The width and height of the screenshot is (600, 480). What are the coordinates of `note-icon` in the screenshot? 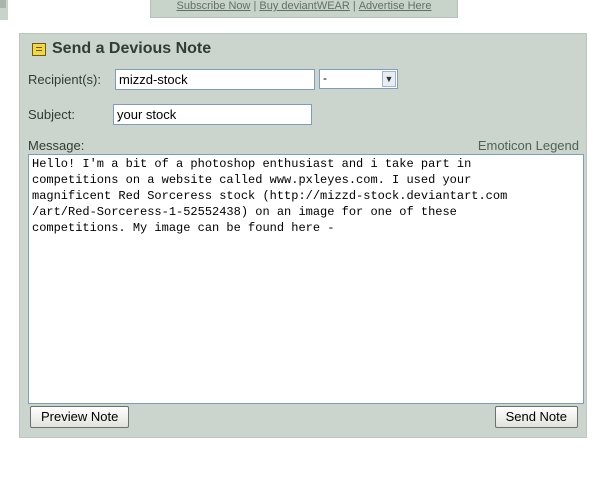 It's located at (39, 49).